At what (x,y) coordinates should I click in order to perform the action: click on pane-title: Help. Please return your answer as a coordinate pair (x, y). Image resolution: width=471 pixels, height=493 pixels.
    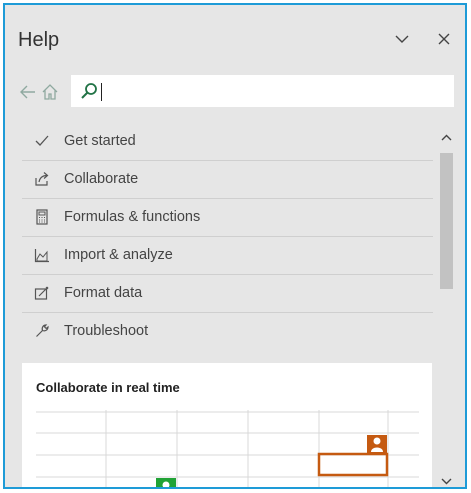
    Looking at the image, I should click on (39, 40).